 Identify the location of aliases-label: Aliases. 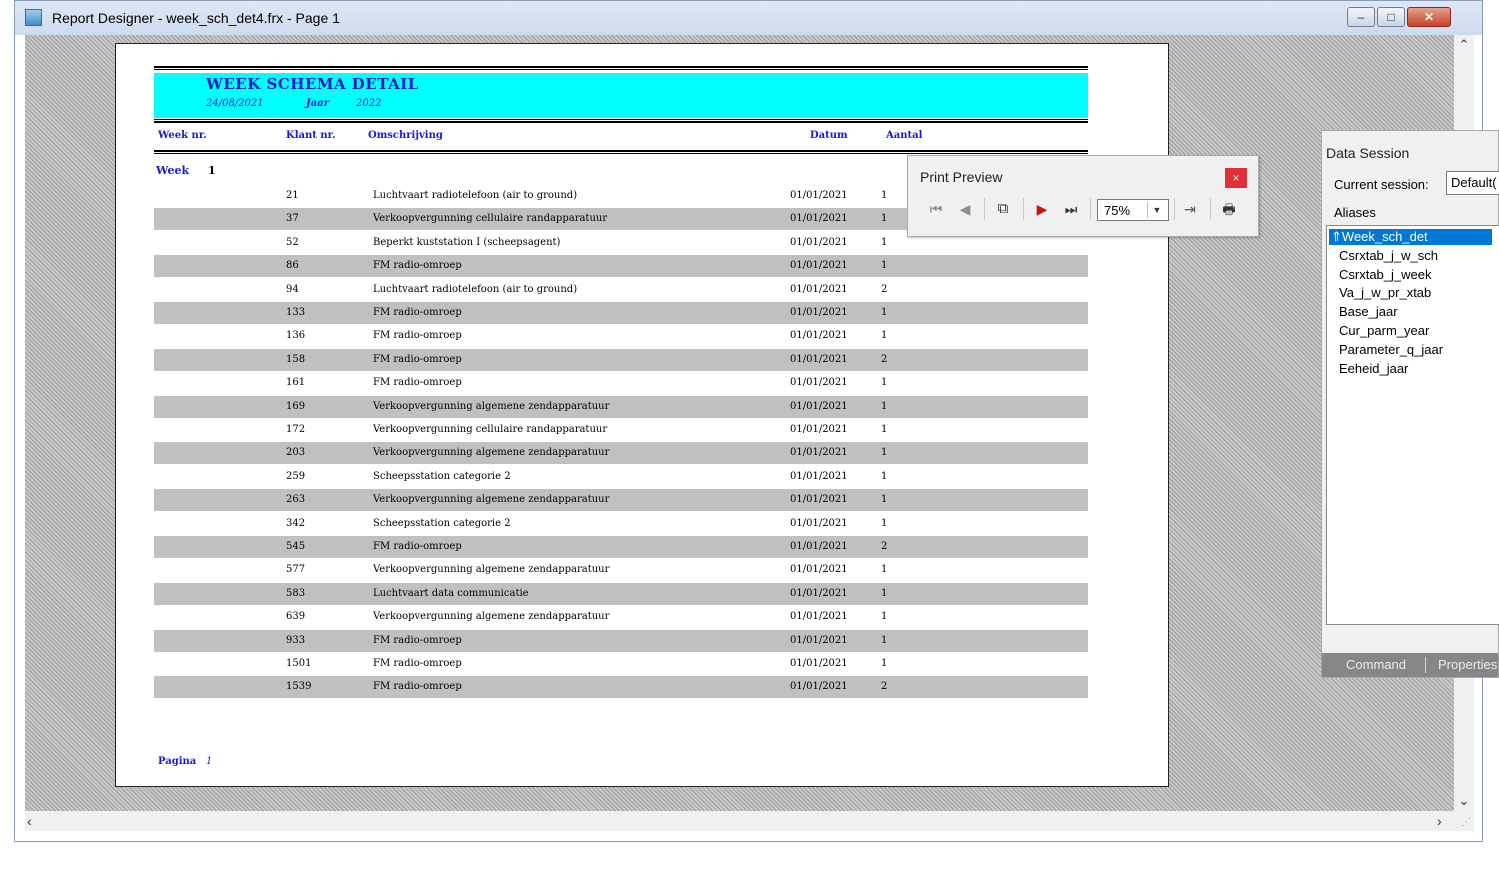
(1355, 212).